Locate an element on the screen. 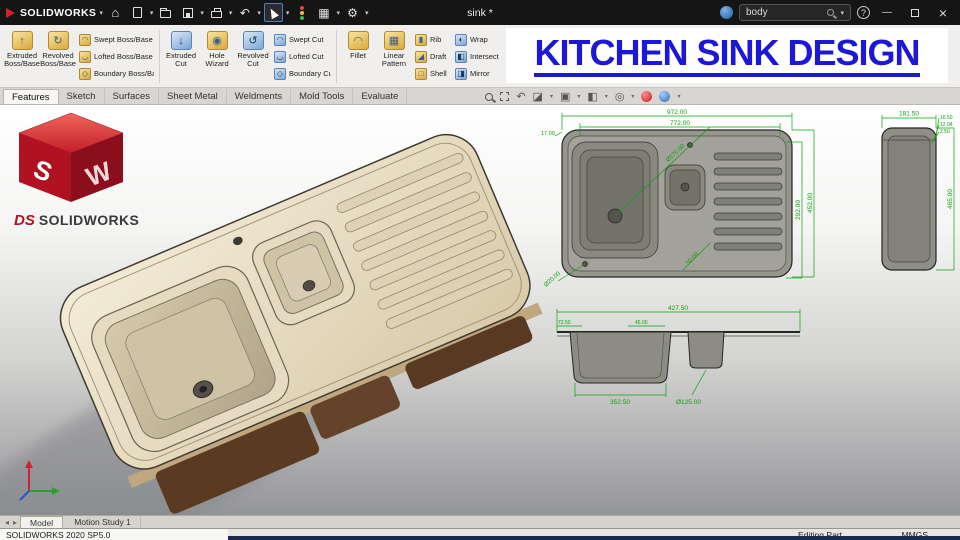 This screenshot has width=960, height=540. display-style-icon: ◧ is located at coordinates (592, 96).